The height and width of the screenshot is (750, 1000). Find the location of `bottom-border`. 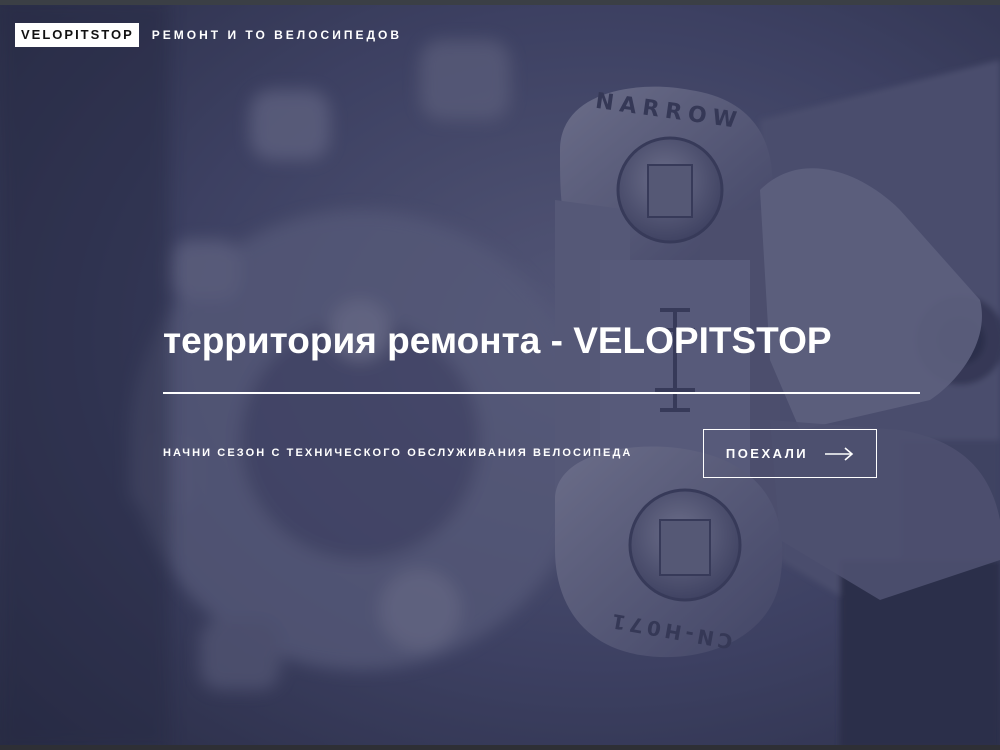

bottom-border is located at coordinates (500, 747).